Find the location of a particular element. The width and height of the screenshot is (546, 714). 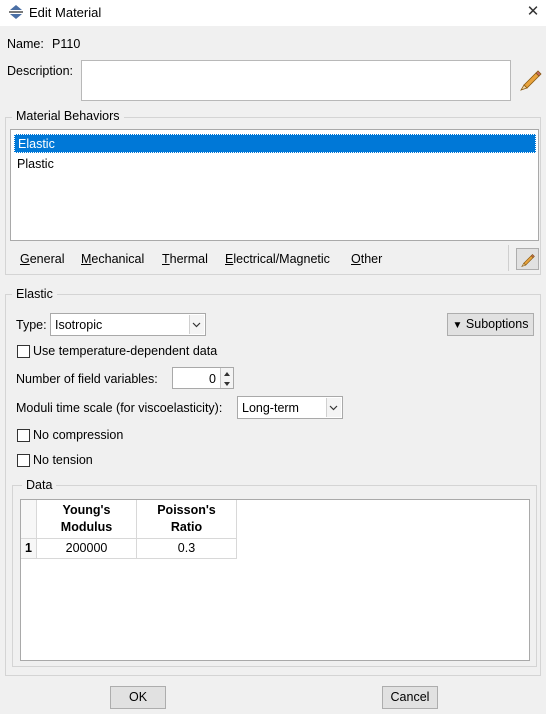

no-tension-checkbox is located at coordinates (23, 460).